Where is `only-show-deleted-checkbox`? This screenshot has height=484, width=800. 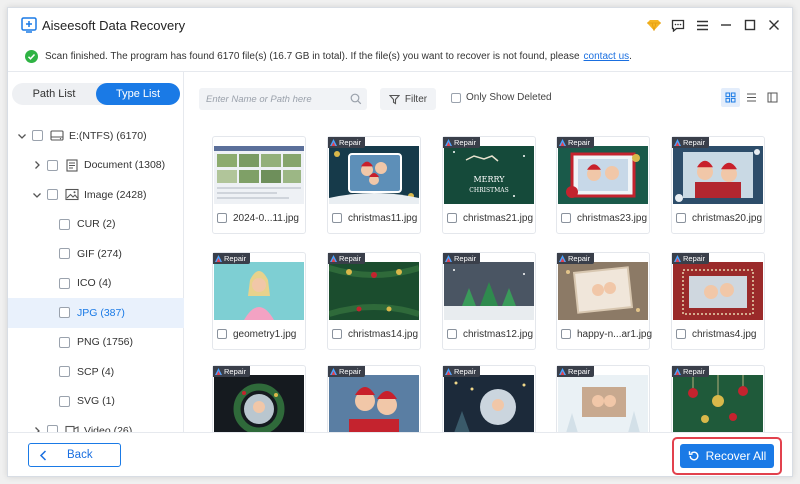
only-show-deleted-checkbox is located at coordinates (456, 97).